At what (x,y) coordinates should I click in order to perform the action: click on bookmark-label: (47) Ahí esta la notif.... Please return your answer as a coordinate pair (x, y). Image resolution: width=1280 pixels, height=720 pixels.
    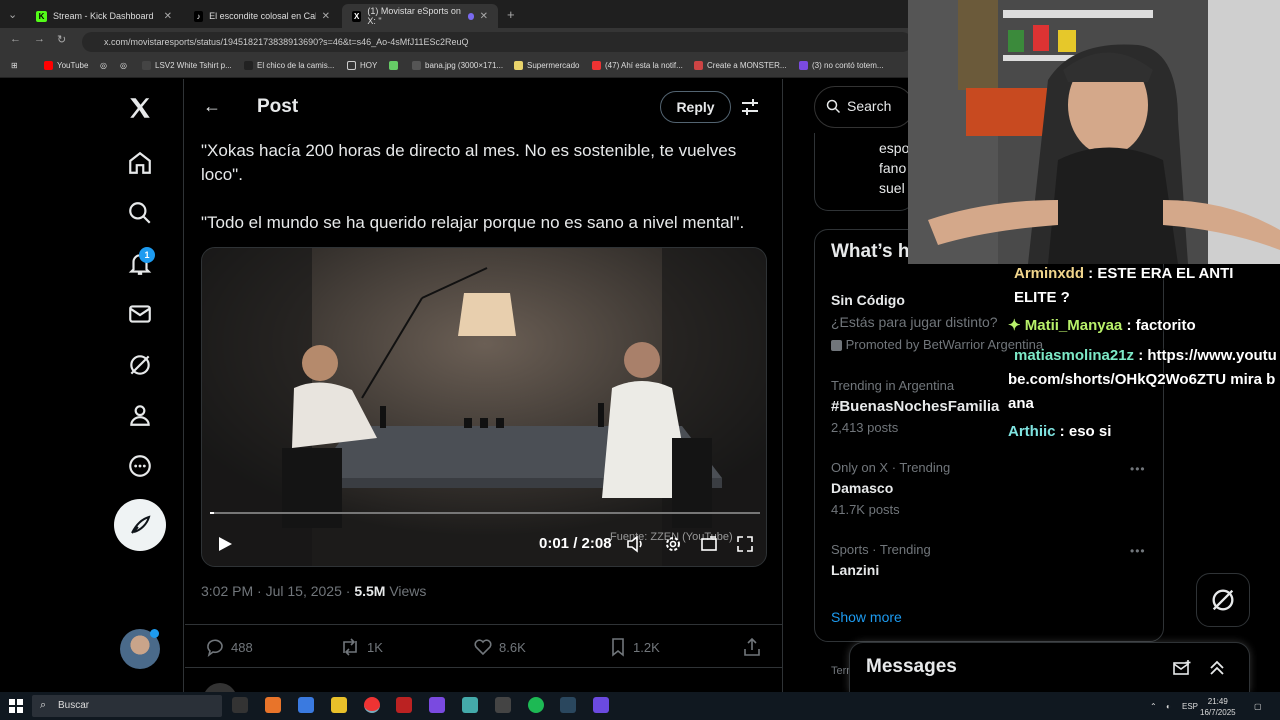
    Looking at the image, I should click on (644, 65).